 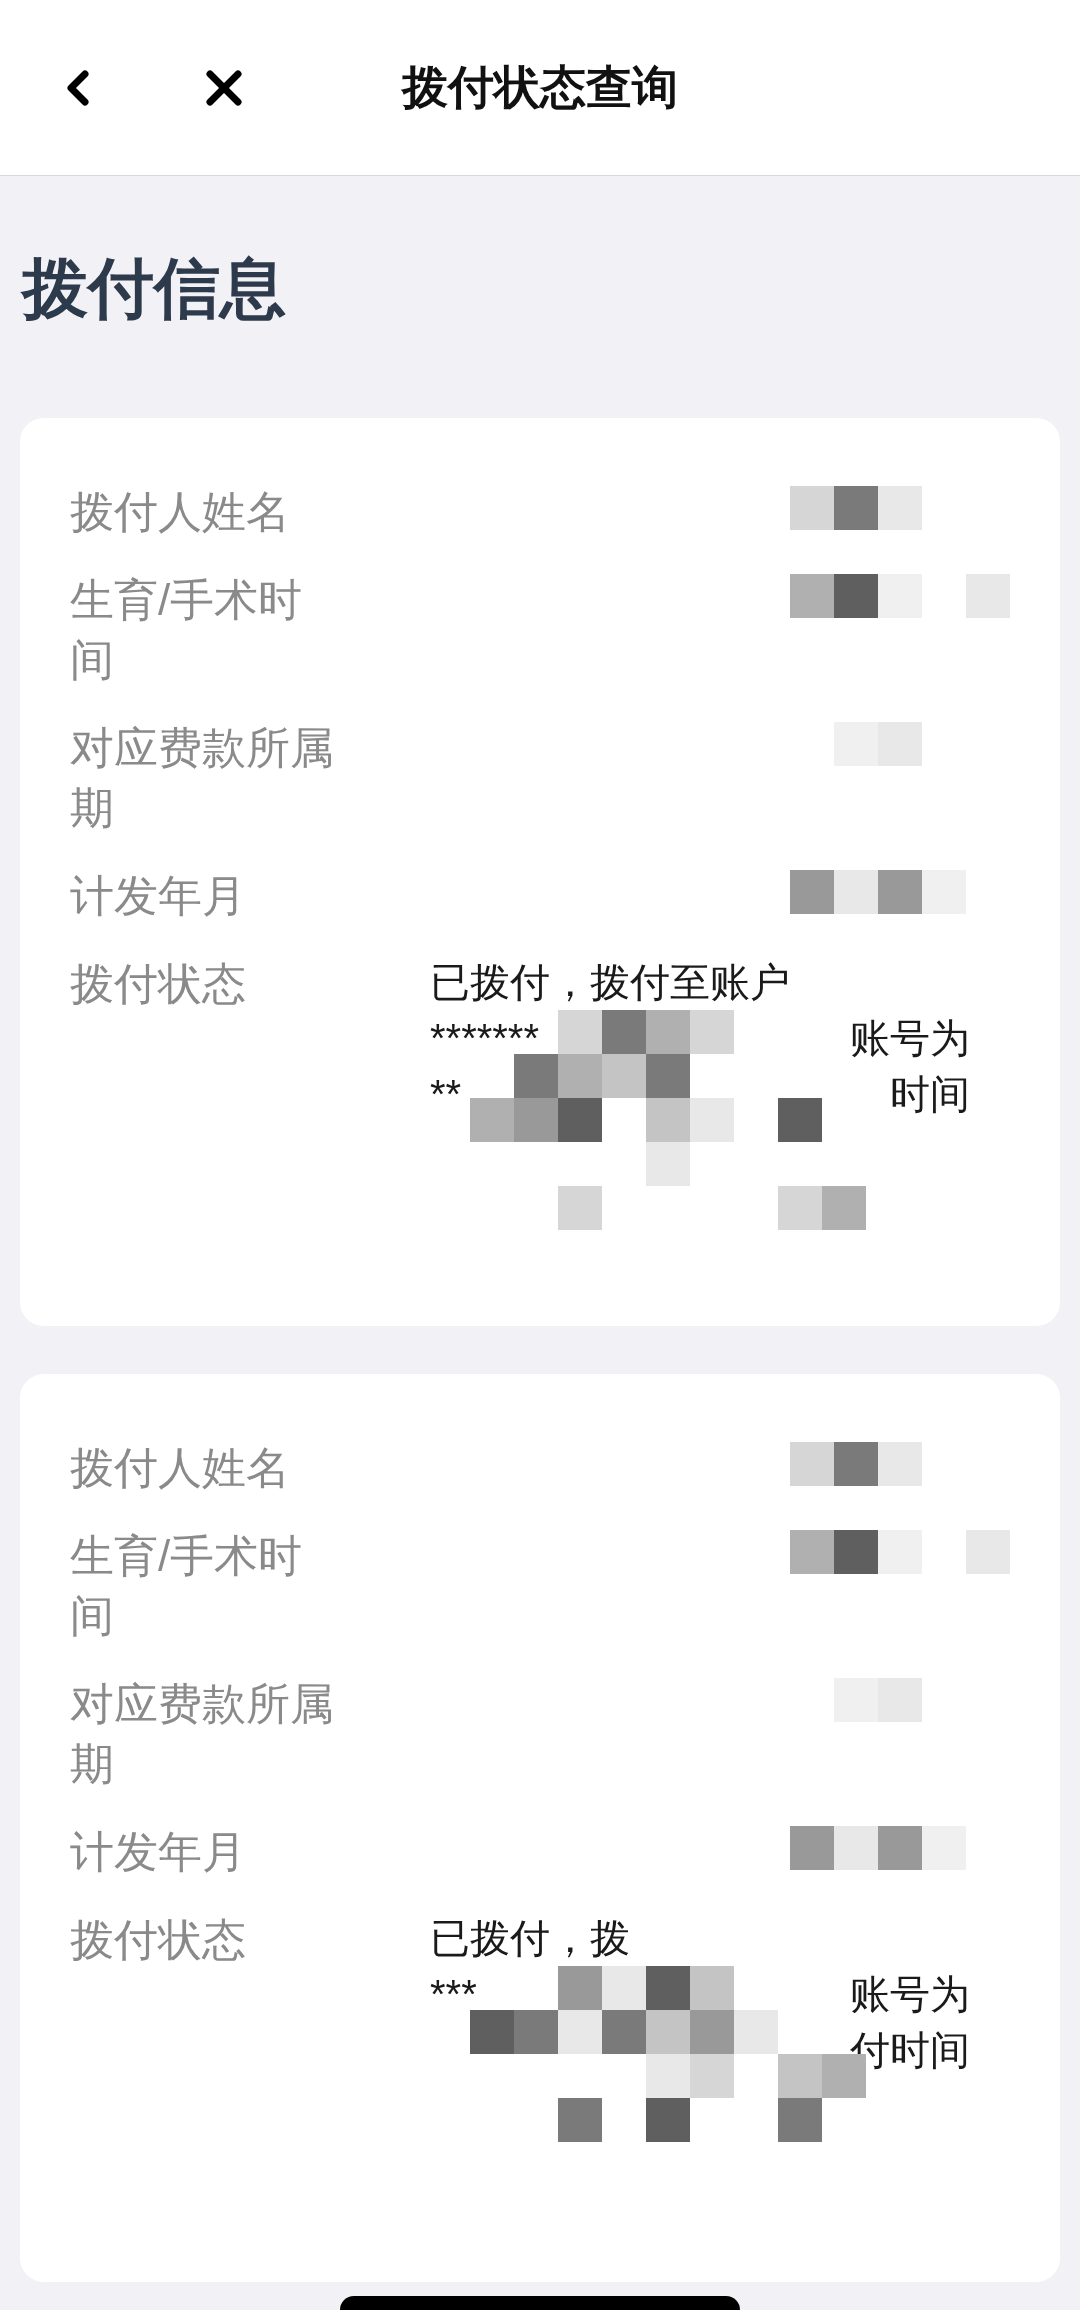 I want to click on status-text: 已拨付，拨付至账户, so click(x=610, y=982).